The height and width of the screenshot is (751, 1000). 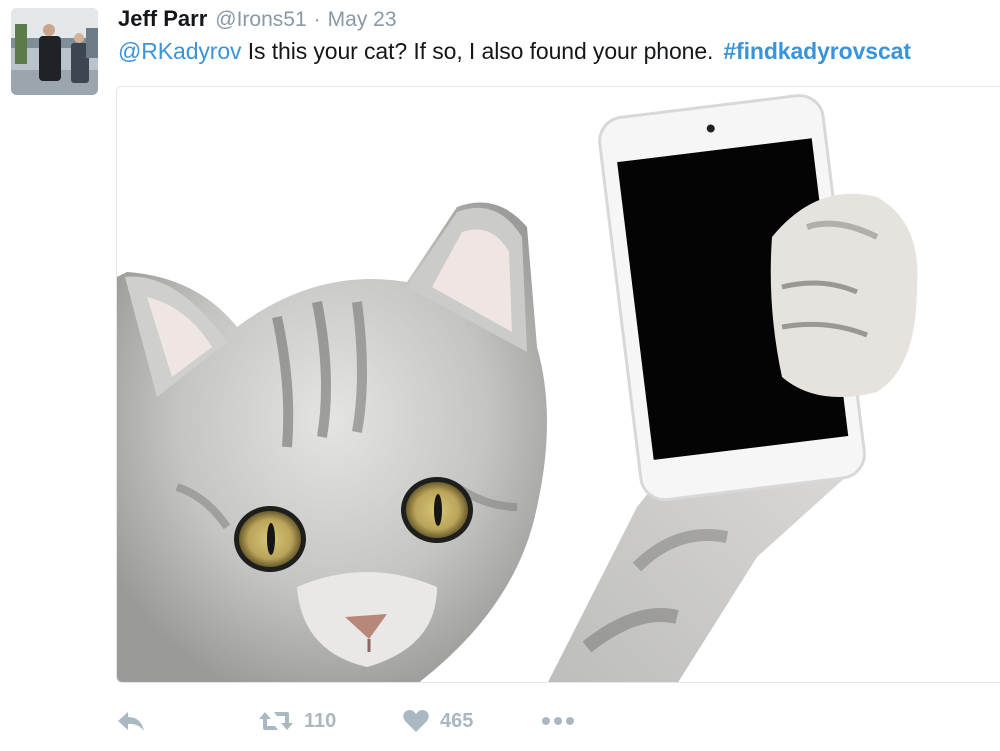 I want to click on reply-button, so click(x=131, y=721).